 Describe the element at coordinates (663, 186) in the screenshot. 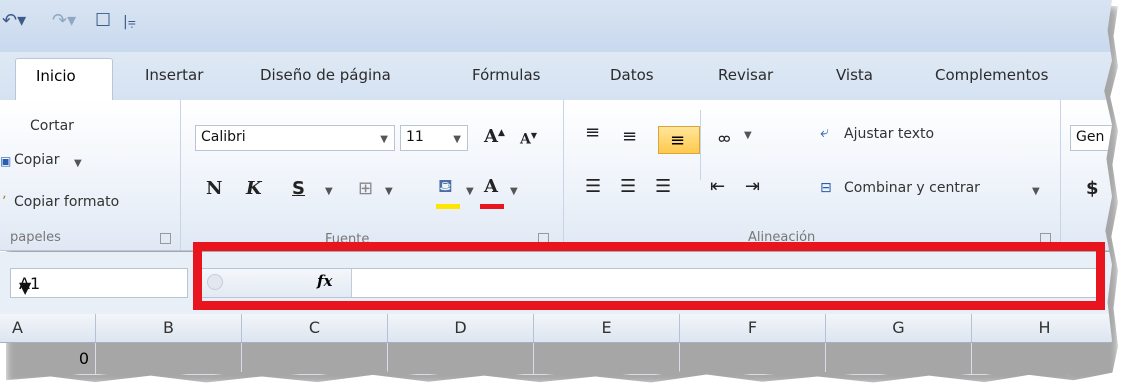

I see `align-right-icon: ☰` at that location.